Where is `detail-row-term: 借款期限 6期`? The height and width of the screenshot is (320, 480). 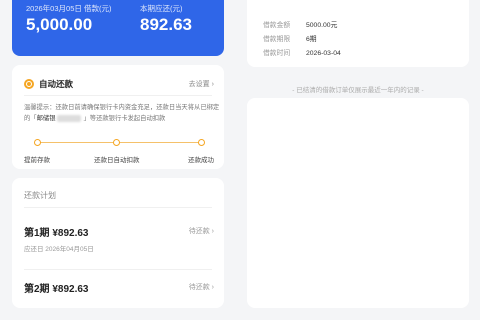 detail-row-term: 借款期限 6期 is located at coordinates (290, 38).